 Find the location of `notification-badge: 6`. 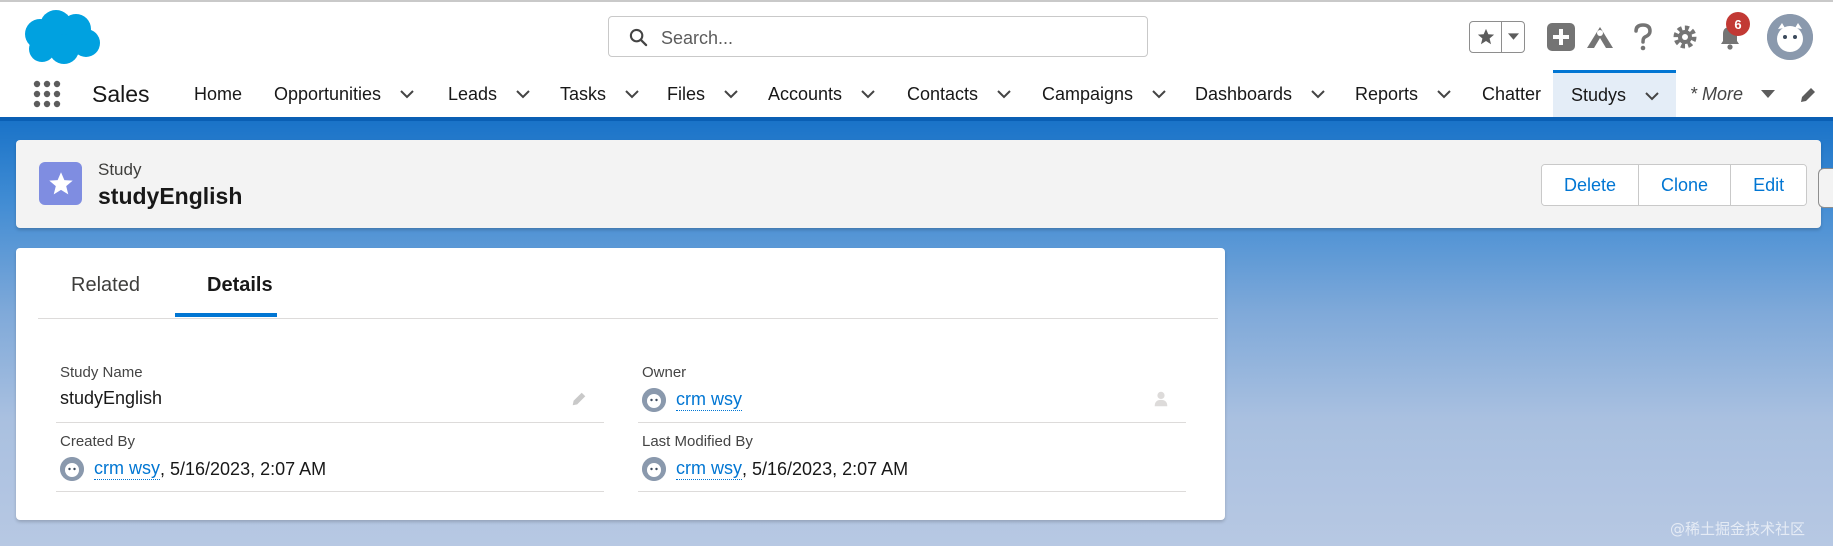

notification-badge: 6 is located at coordinates (1738, 24).